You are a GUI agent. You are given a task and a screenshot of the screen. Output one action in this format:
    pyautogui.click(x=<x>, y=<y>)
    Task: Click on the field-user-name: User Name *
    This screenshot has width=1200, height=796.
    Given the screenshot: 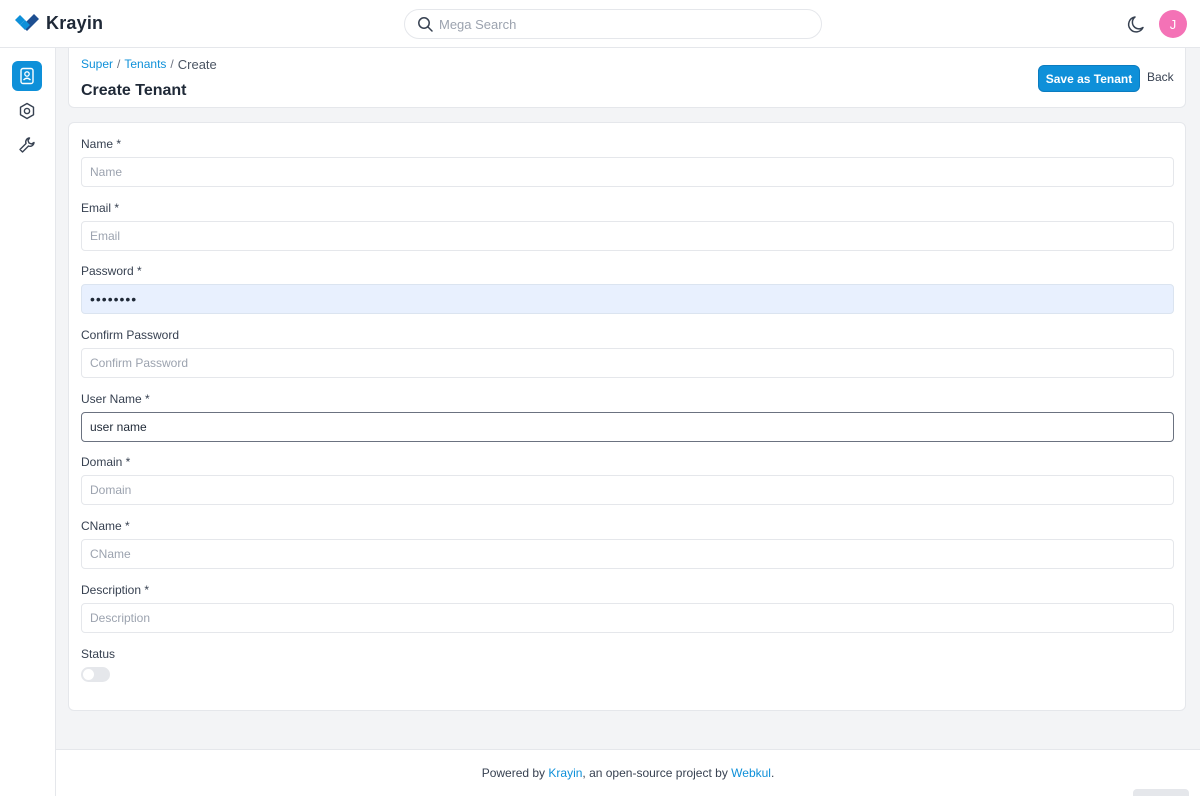 What is the action you would take?
    pyautogui.click(x=627, y=417)
    